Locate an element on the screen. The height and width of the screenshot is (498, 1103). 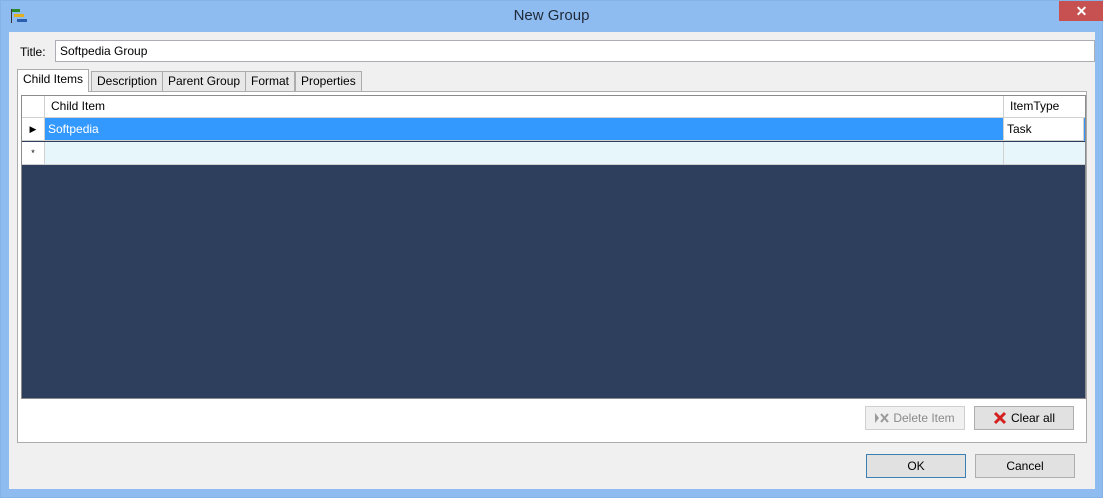
new-row: * is located at coordinates (553, 153).